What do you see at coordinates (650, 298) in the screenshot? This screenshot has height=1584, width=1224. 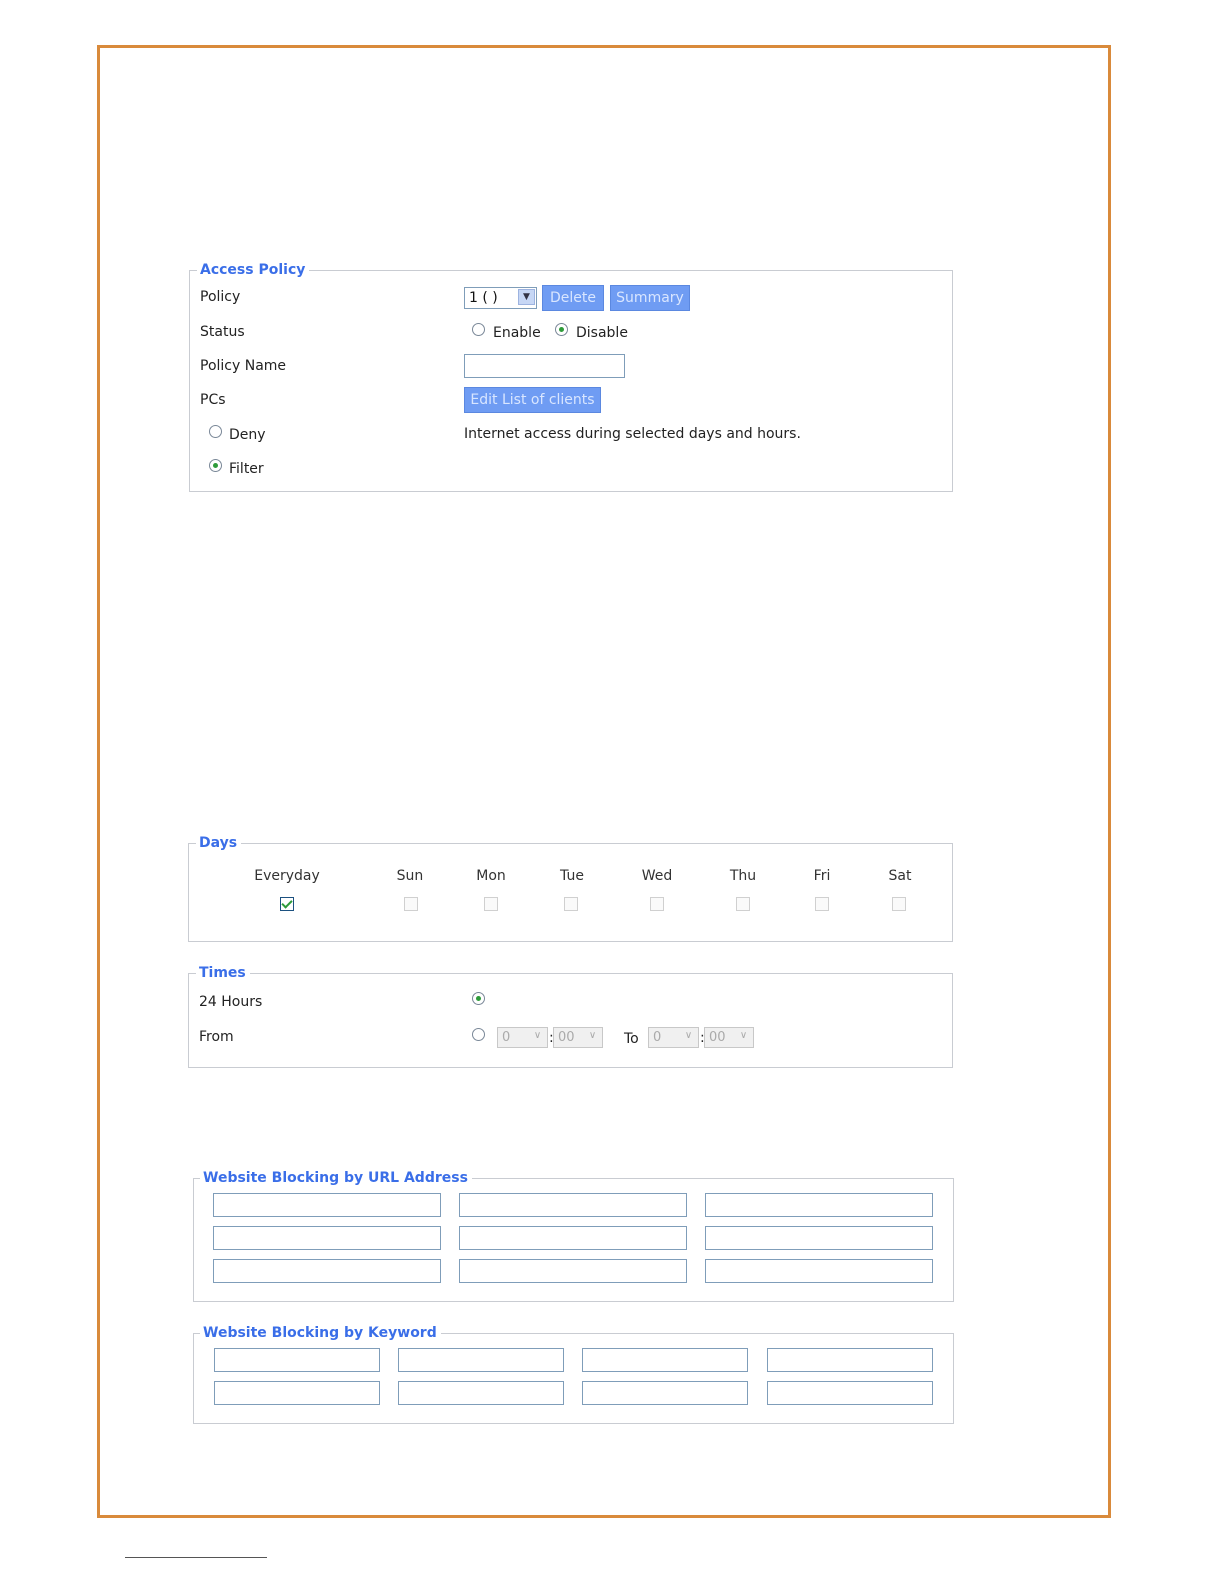 I see `summary-button: Summary` at bounding box center [650, 298].